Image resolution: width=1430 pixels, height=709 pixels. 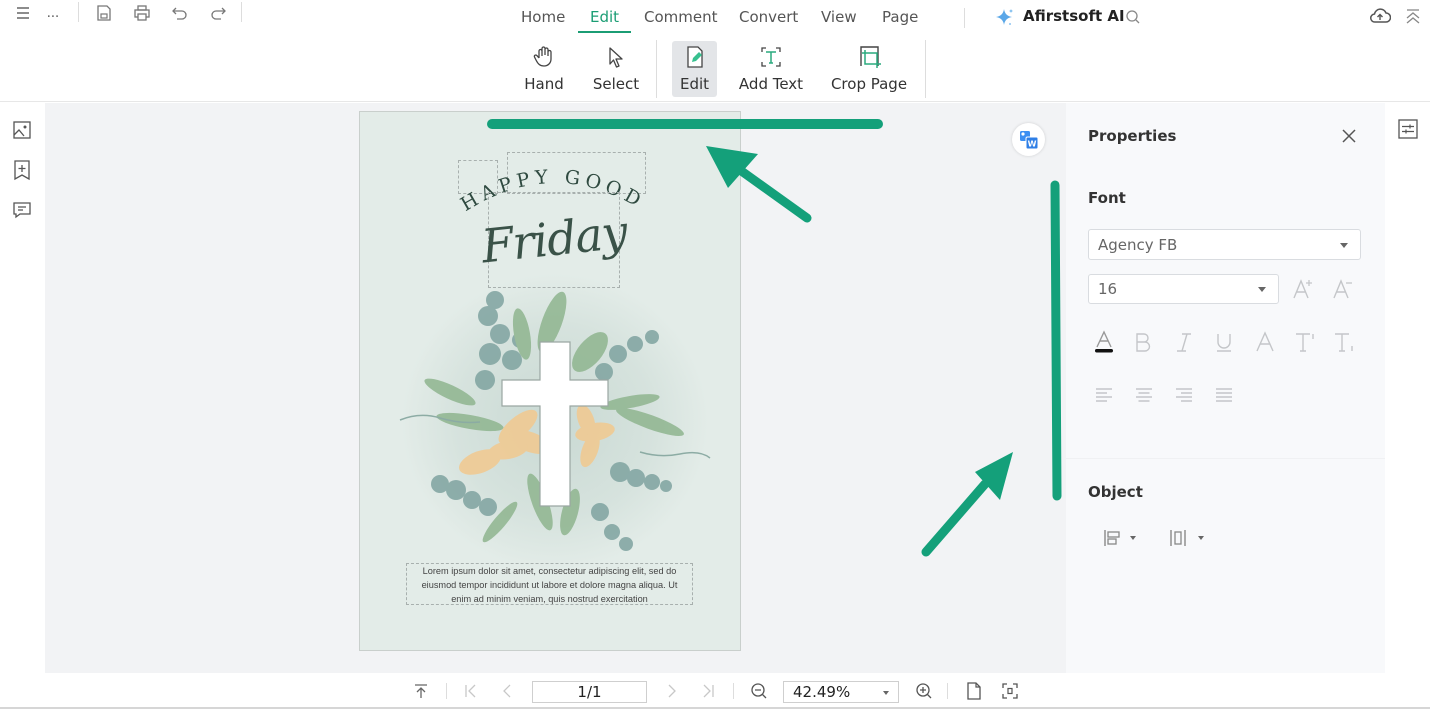 I want to click on zoom-in-icon, so click(x=924, y=691).